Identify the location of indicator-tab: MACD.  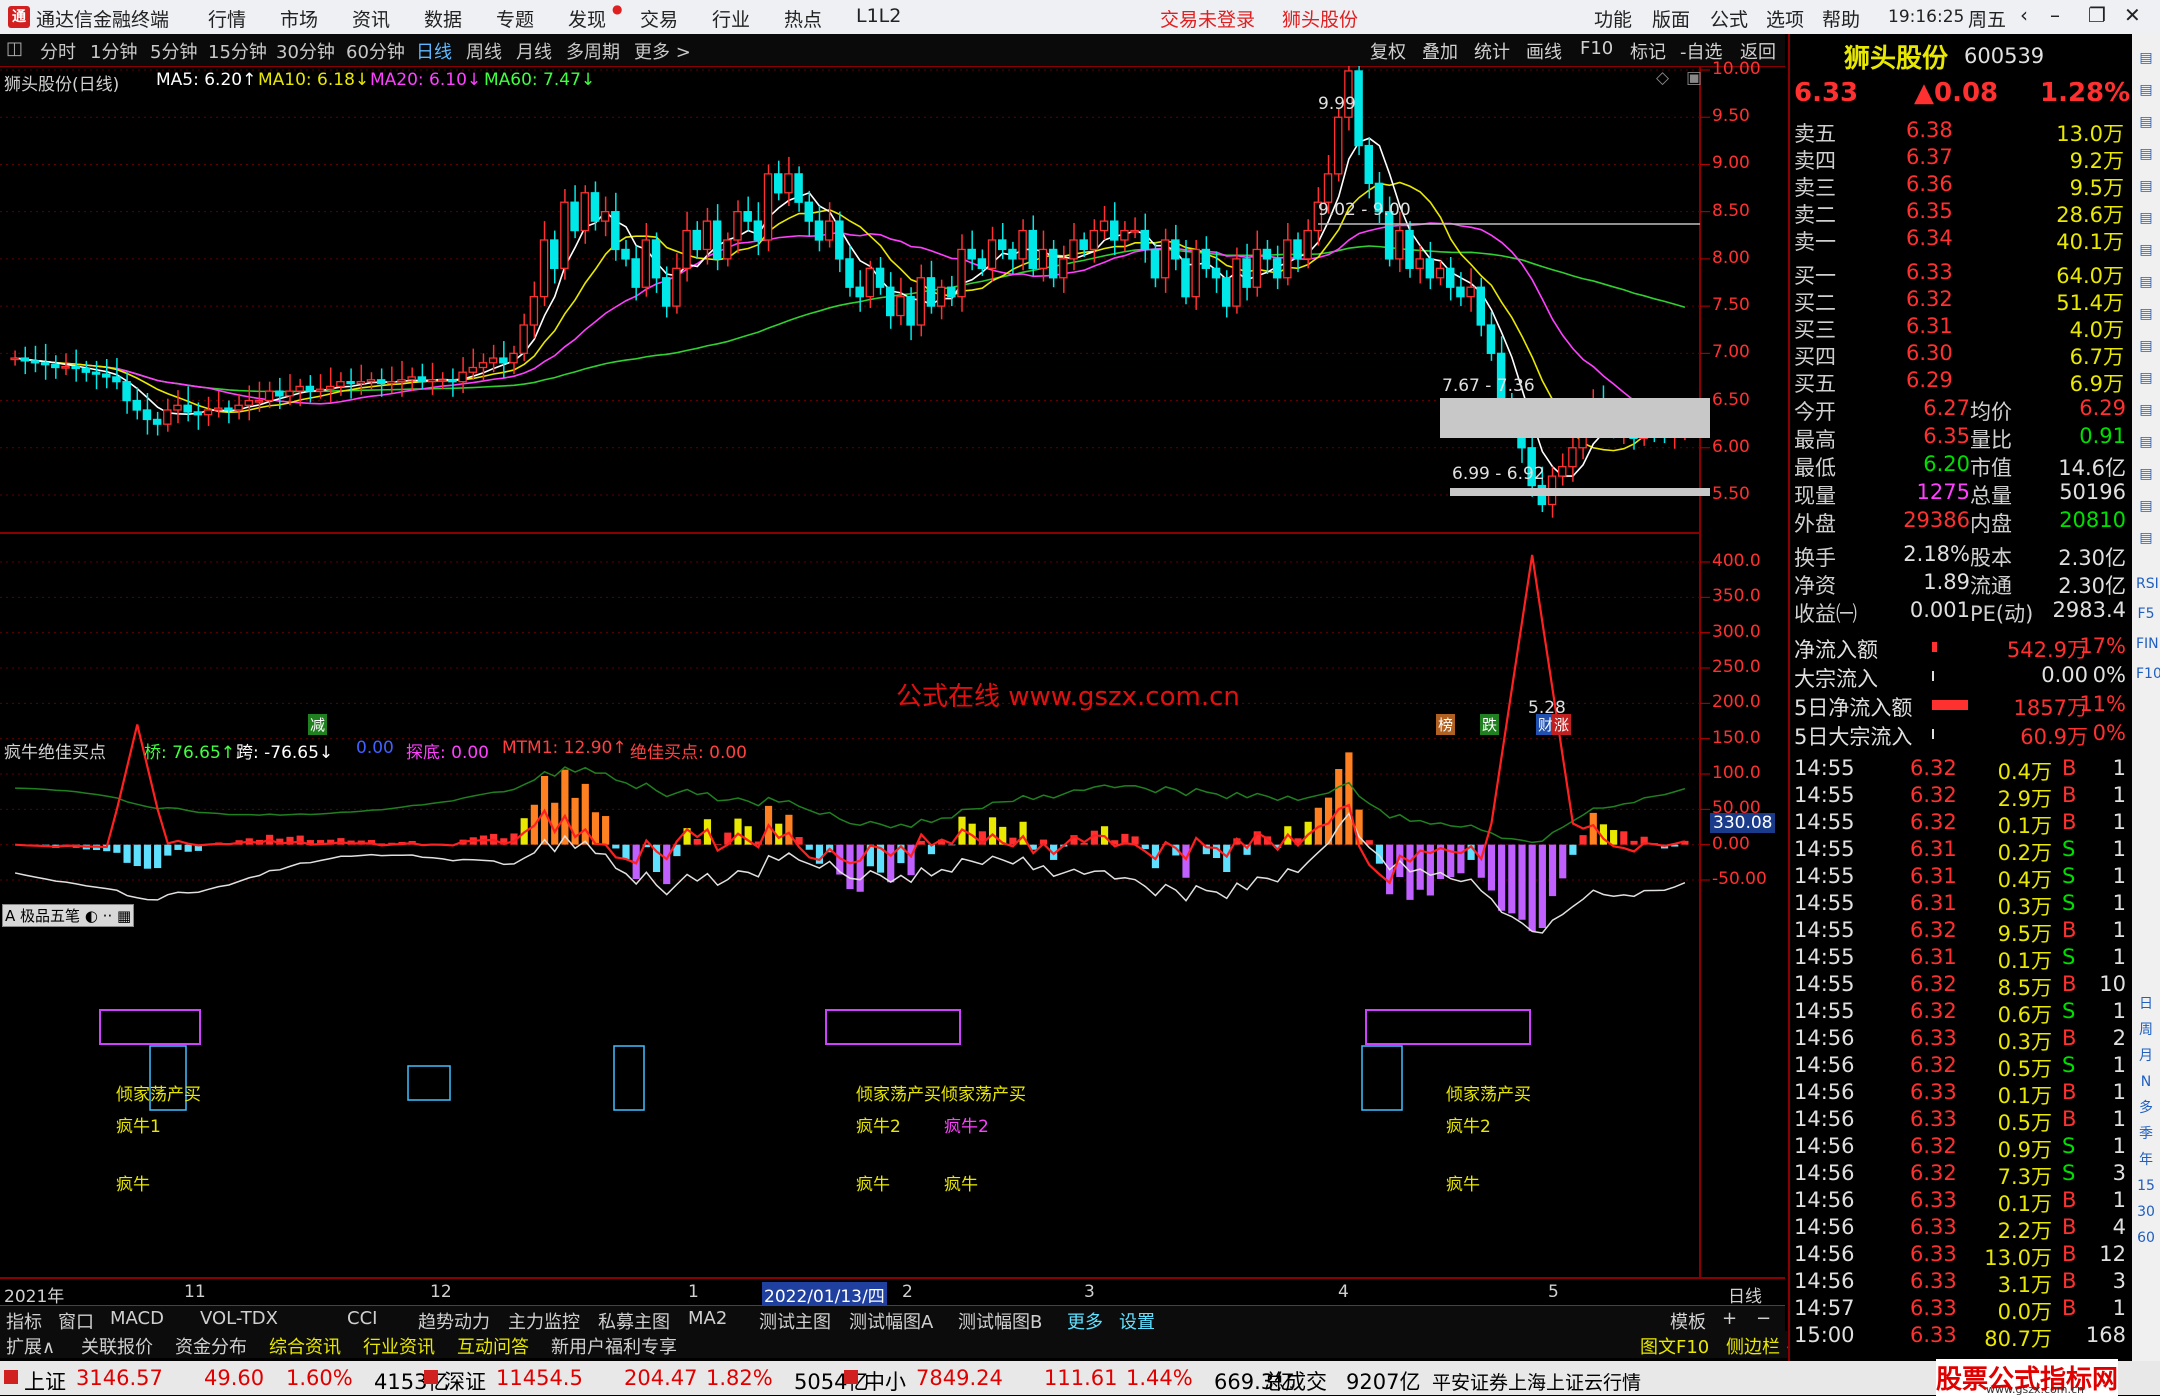
(137, 1318).